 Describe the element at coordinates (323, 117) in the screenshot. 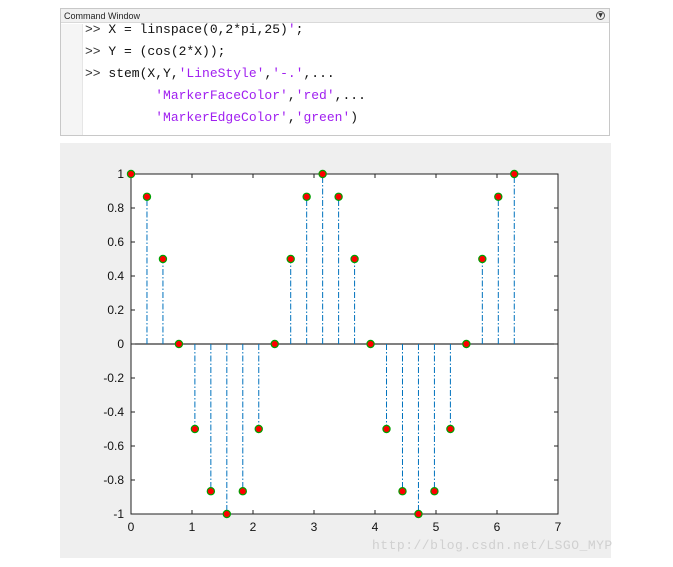

I see `string-literal: 'green'` at that location.